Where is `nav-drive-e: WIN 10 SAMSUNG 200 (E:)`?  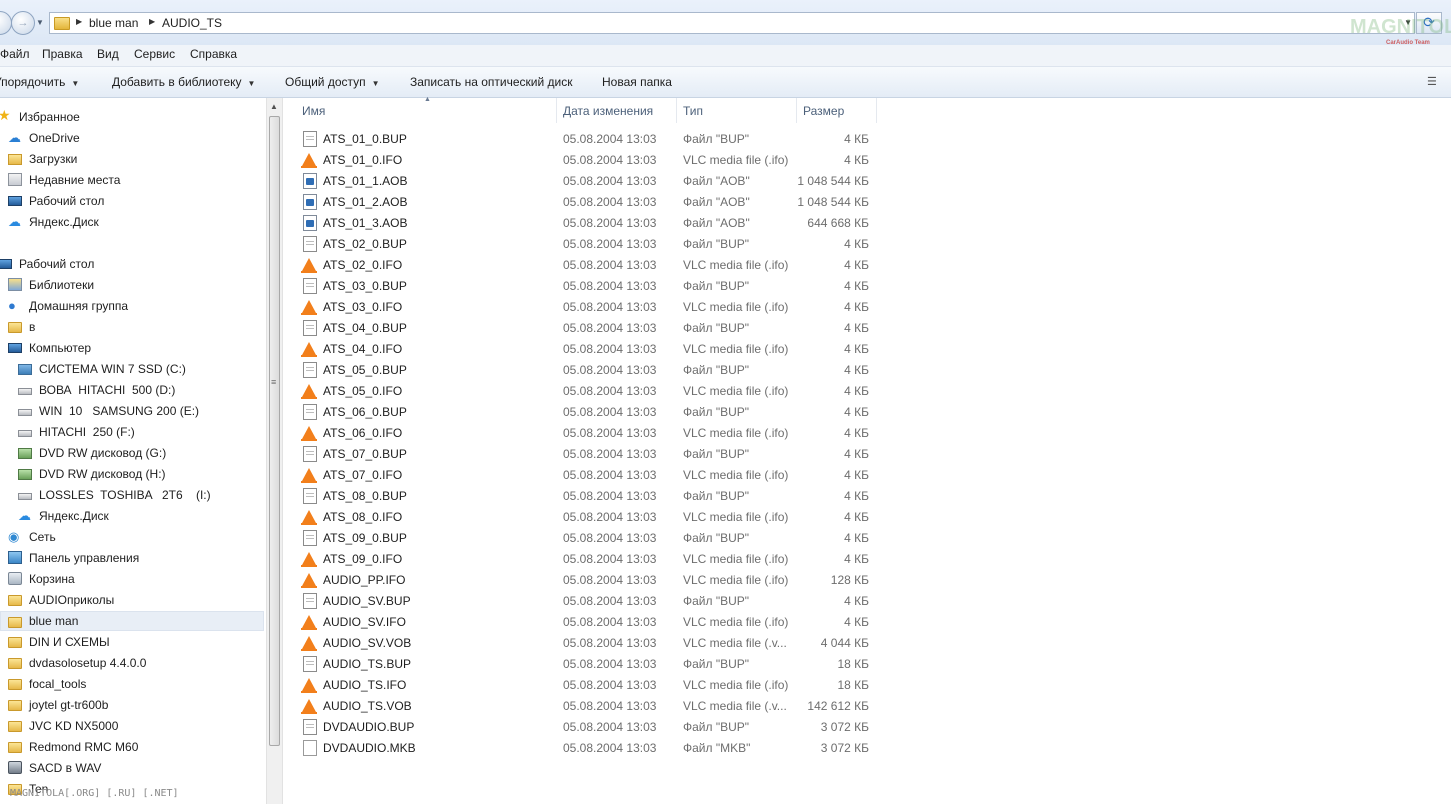 nav-drive-e: WIN 10 SAMSUNG 200 (E:) is located at coordinates (132, 411).